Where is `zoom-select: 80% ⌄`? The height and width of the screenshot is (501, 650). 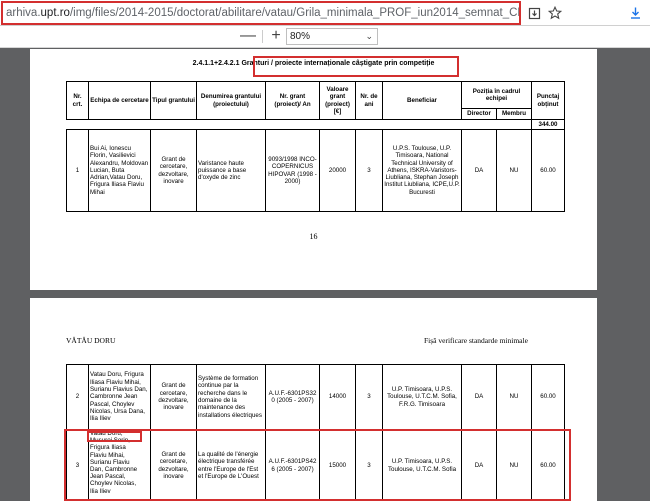
zoom-select: 80% ⌄ is located at coordinates (332, 36).